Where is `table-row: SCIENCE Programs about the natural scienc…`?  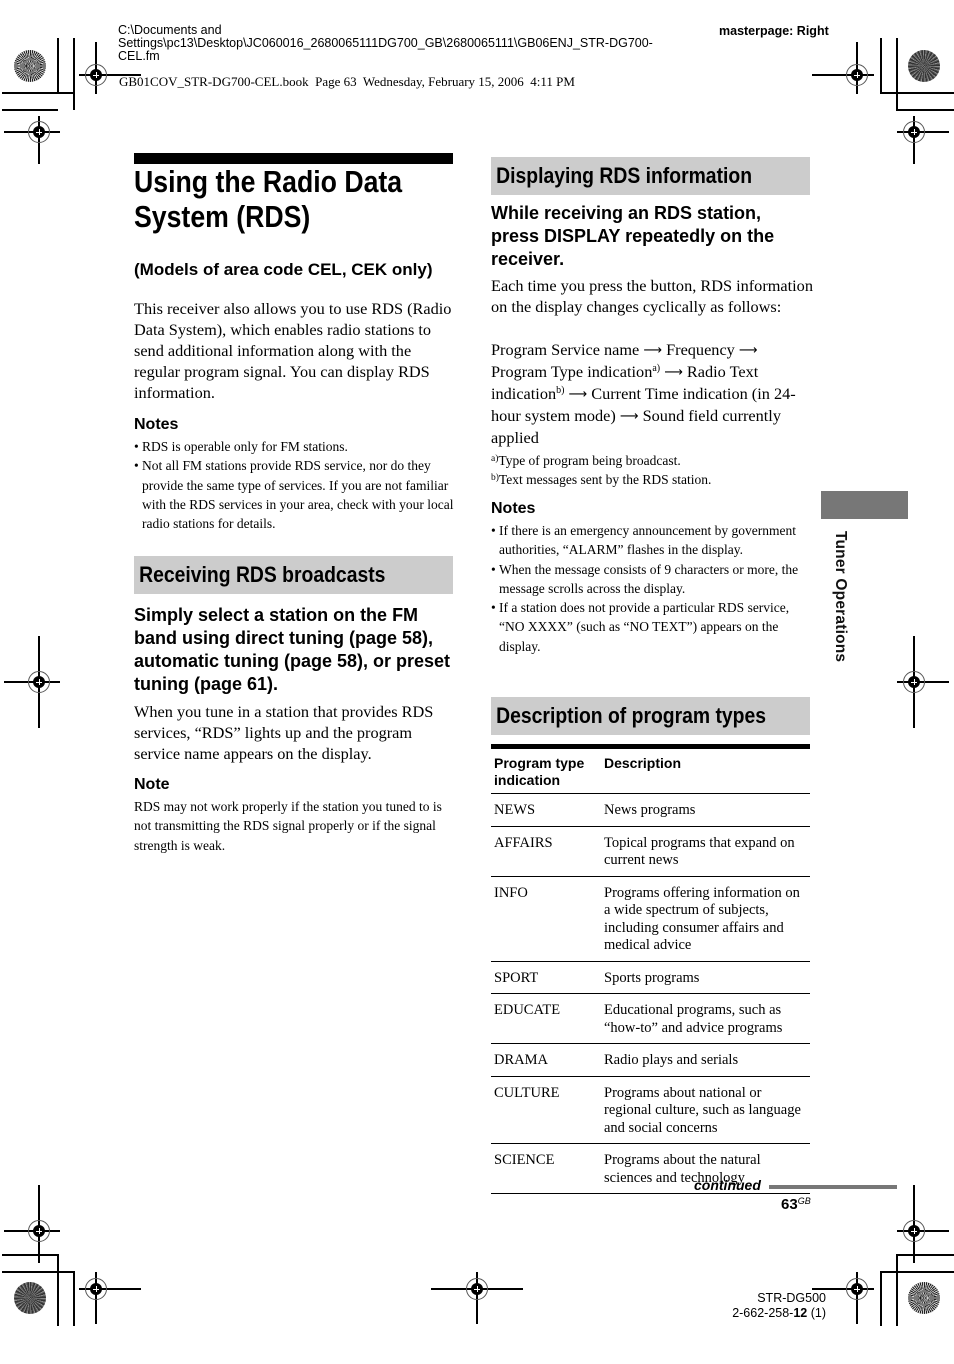 table-row: SCIENCE Programs about the natural scienc… is located at coordinates (650, 1169).